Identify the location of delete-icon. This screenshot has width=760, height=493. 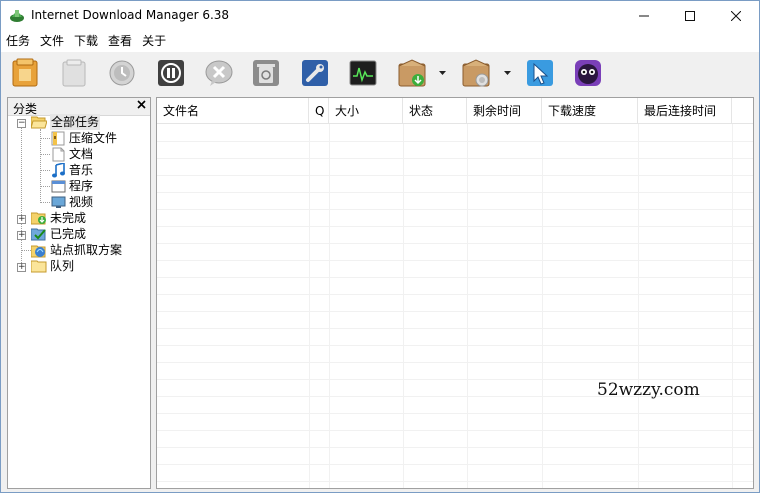
(219, 73).